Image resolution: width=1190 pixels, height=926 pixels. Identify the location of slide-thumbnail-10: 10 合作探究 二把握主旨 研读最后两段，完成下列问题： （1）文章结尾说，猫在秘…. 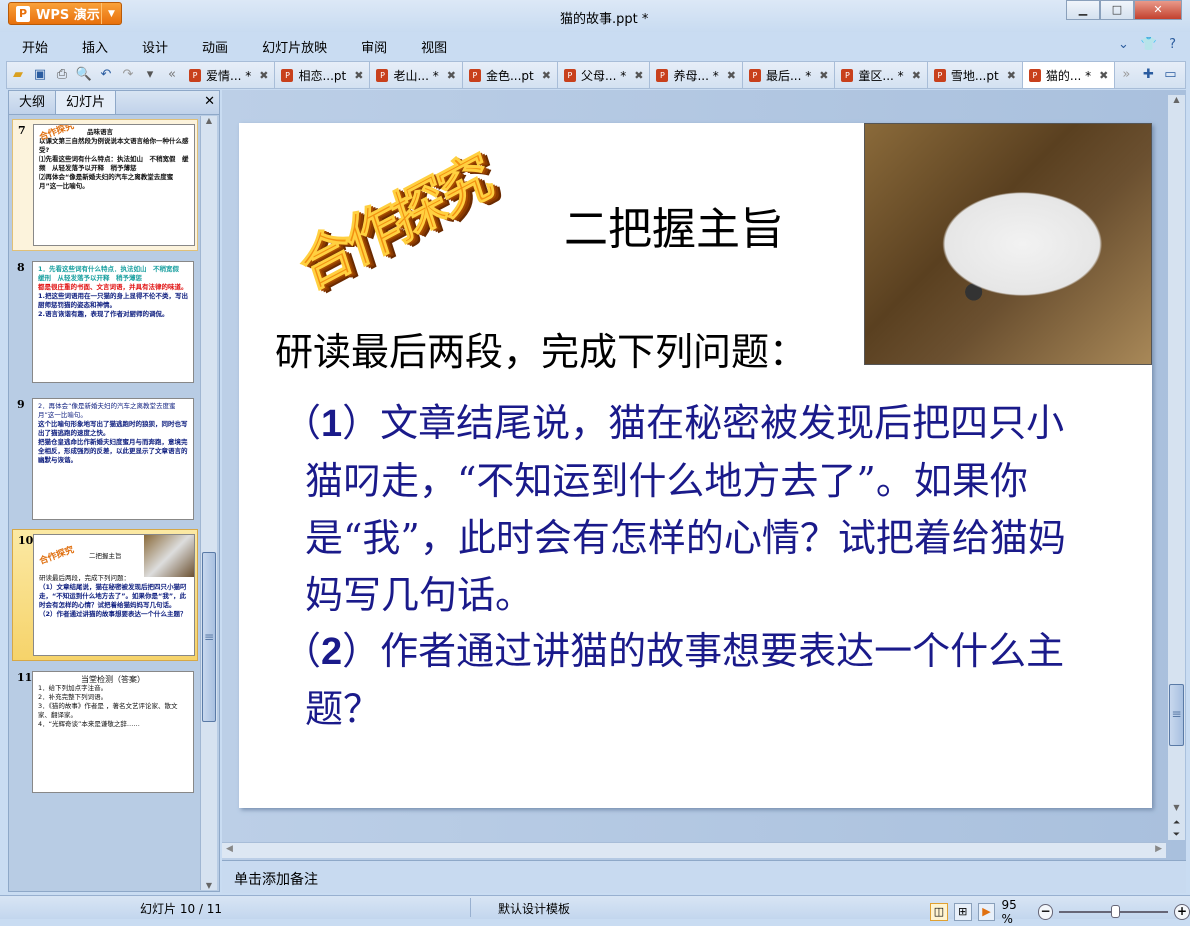
(105, 595).